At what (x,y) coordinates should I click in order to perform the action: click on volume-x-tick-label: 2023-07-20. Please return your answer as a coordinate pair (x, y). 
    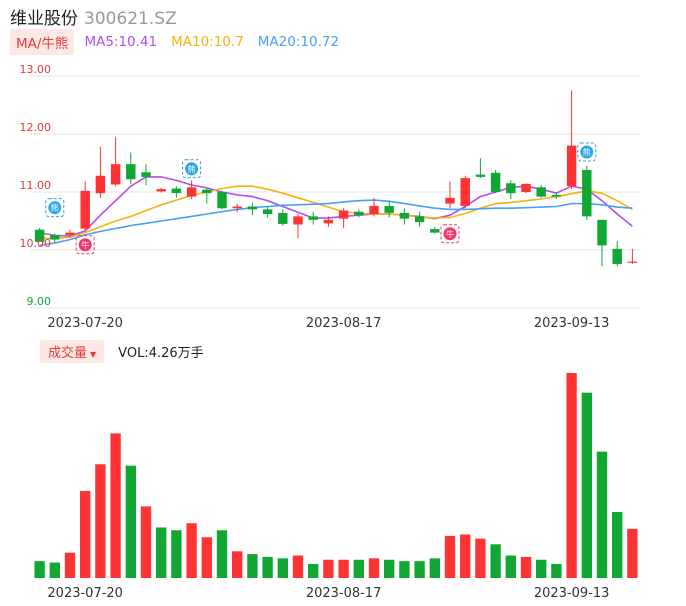
    Looking at the image, I should click on (85, 593).